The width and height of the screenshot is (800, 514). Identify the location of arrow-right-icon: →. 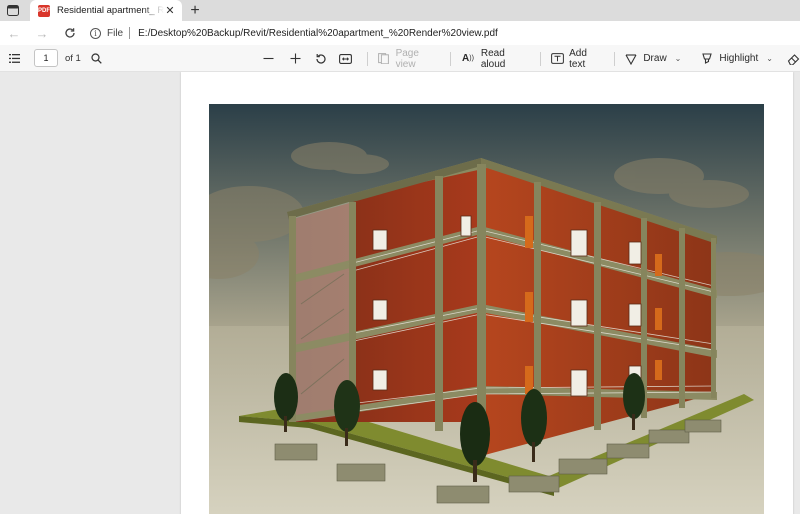
(42, 33).